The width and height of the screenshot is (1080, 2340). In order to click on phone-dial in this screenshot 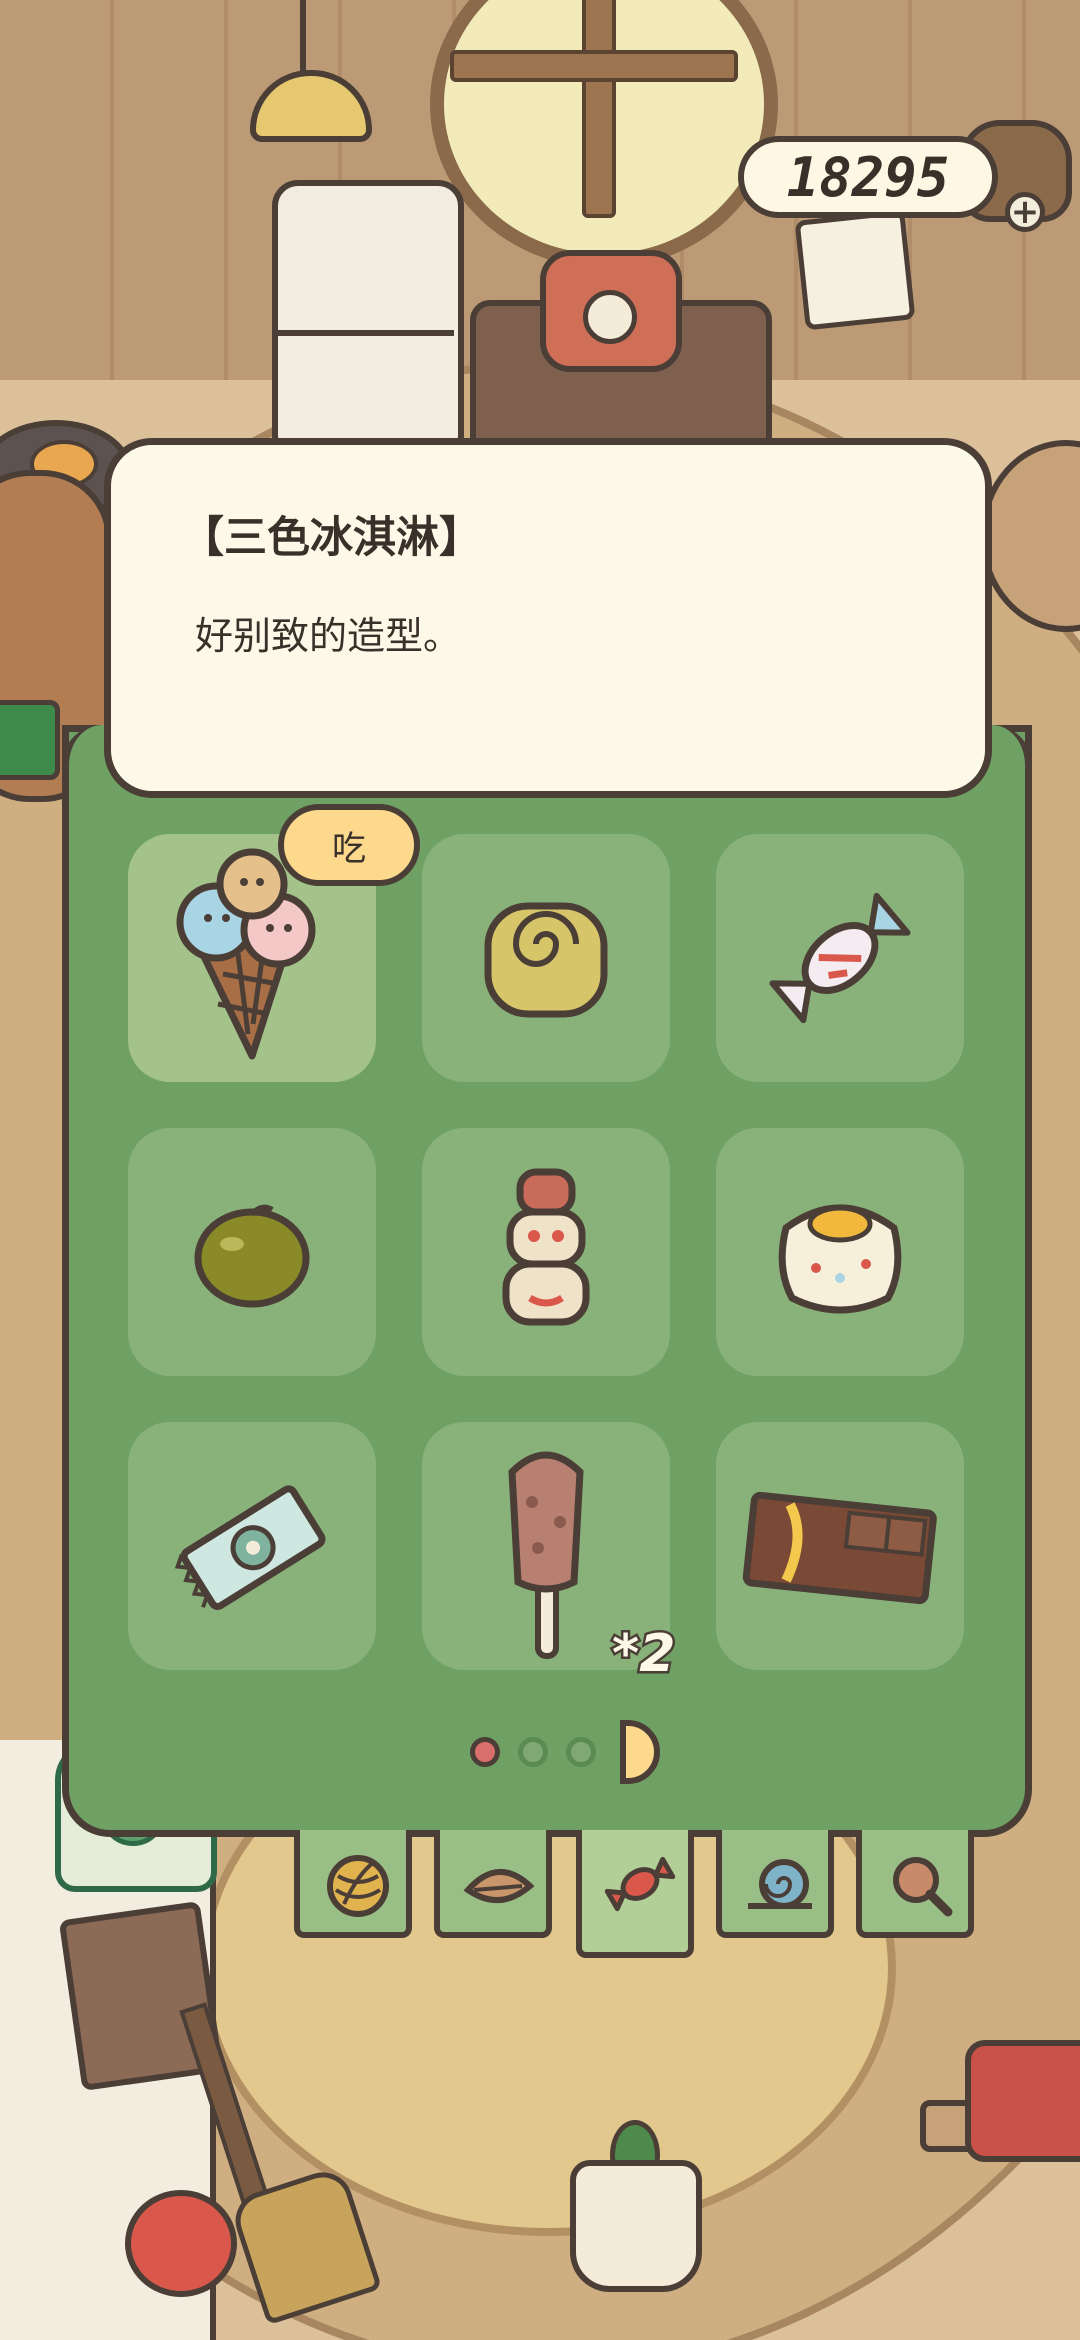, I will do `click(610, 317)`.